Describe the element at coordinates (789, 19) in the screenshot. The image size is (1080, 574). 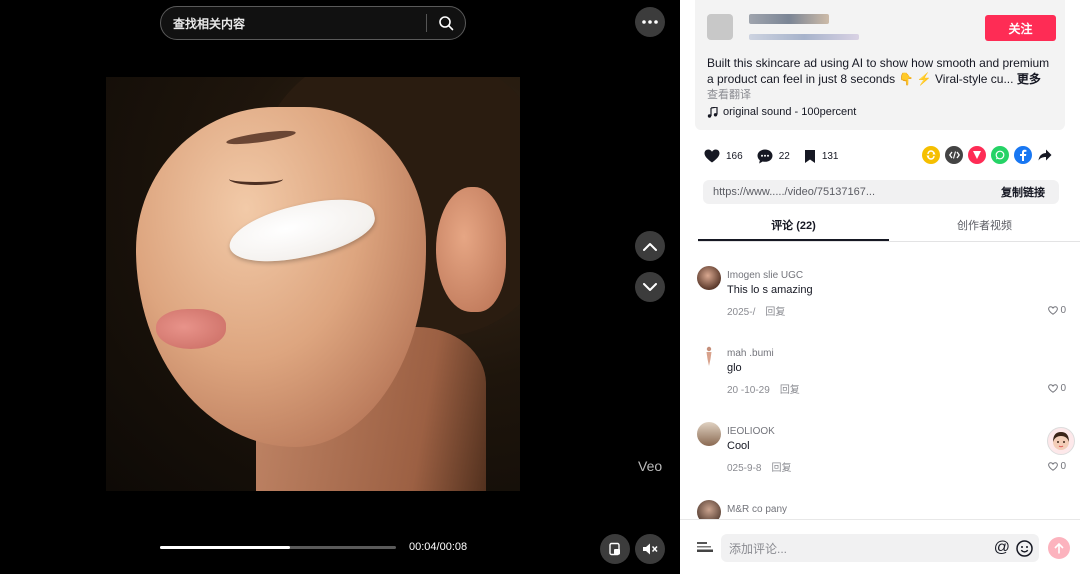
I see `author-name-redacted` at that location.